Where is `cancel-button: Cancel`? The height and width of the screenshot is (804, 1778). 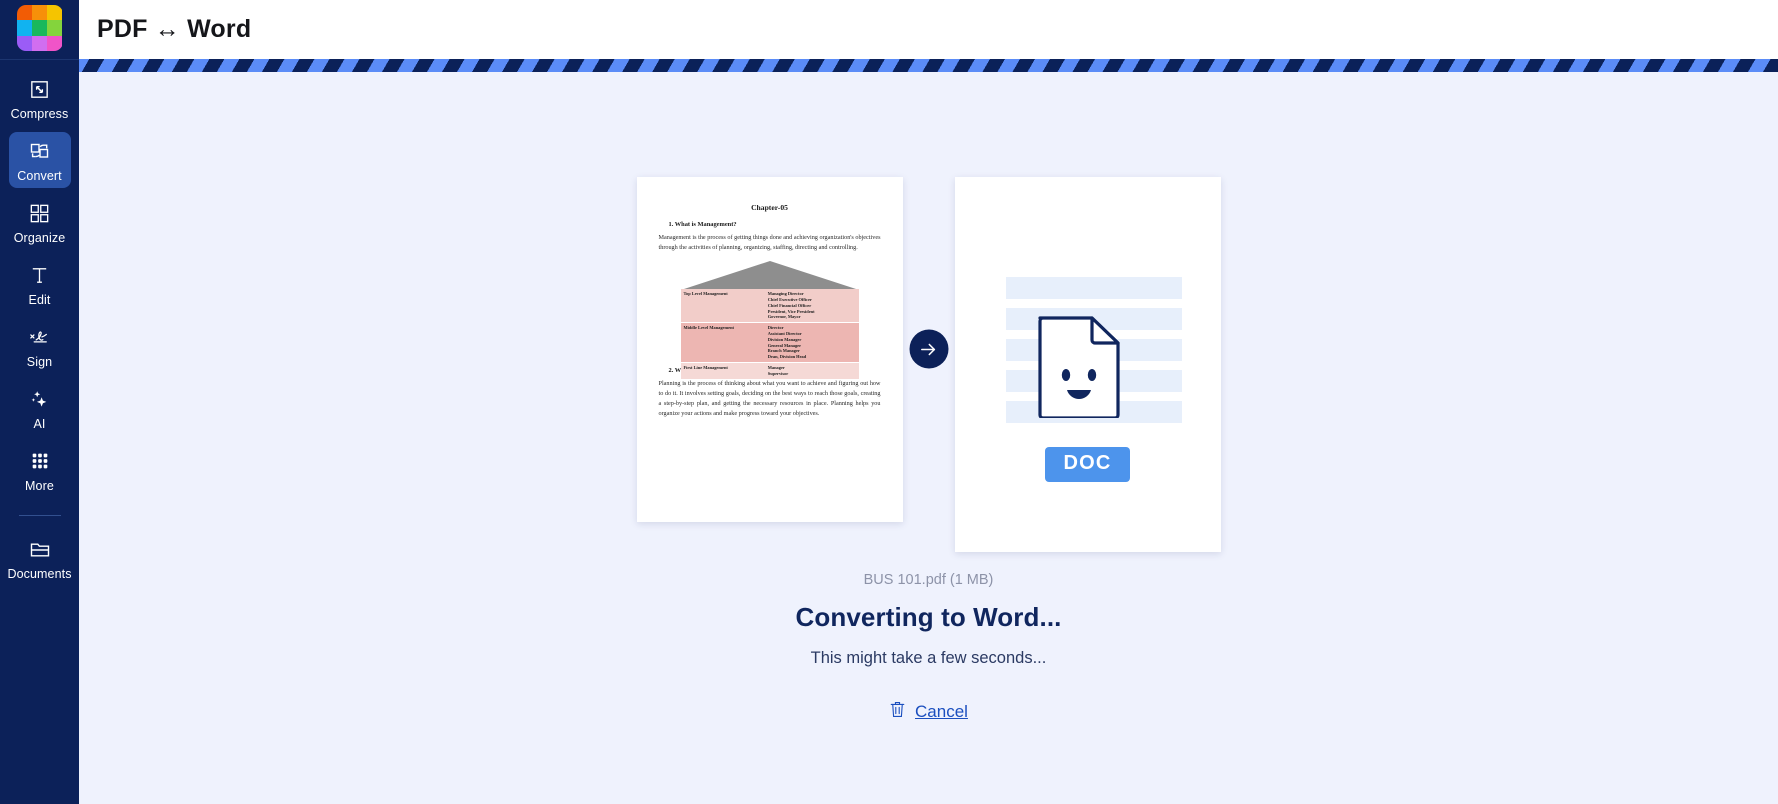 cancel-button: Cancel is located at coordinates (928, 712).